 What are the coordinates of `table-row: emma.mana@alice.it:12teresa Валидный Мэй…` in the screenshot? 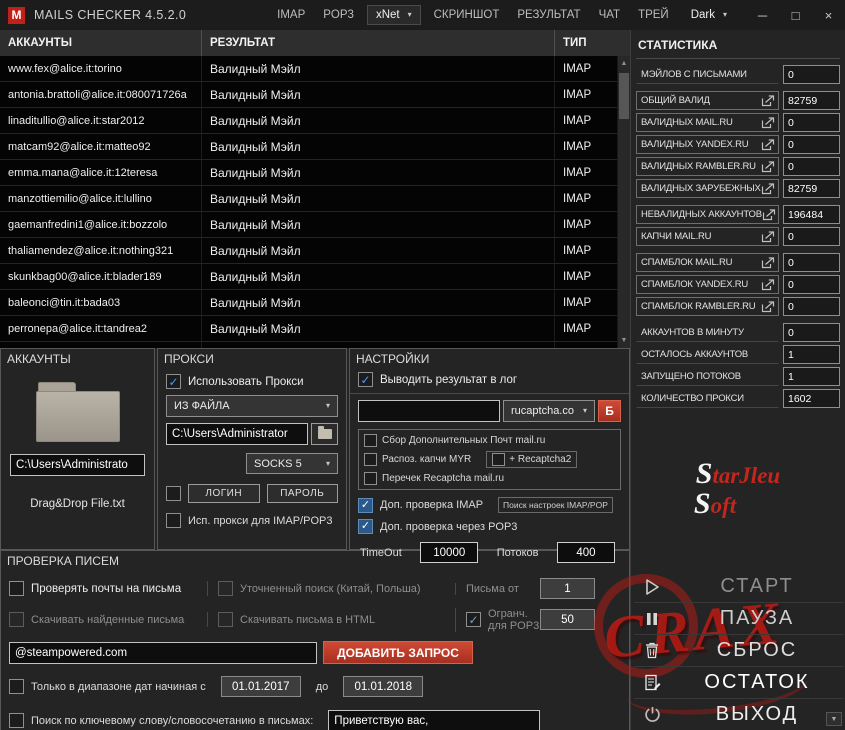 It's located at (308, 173).